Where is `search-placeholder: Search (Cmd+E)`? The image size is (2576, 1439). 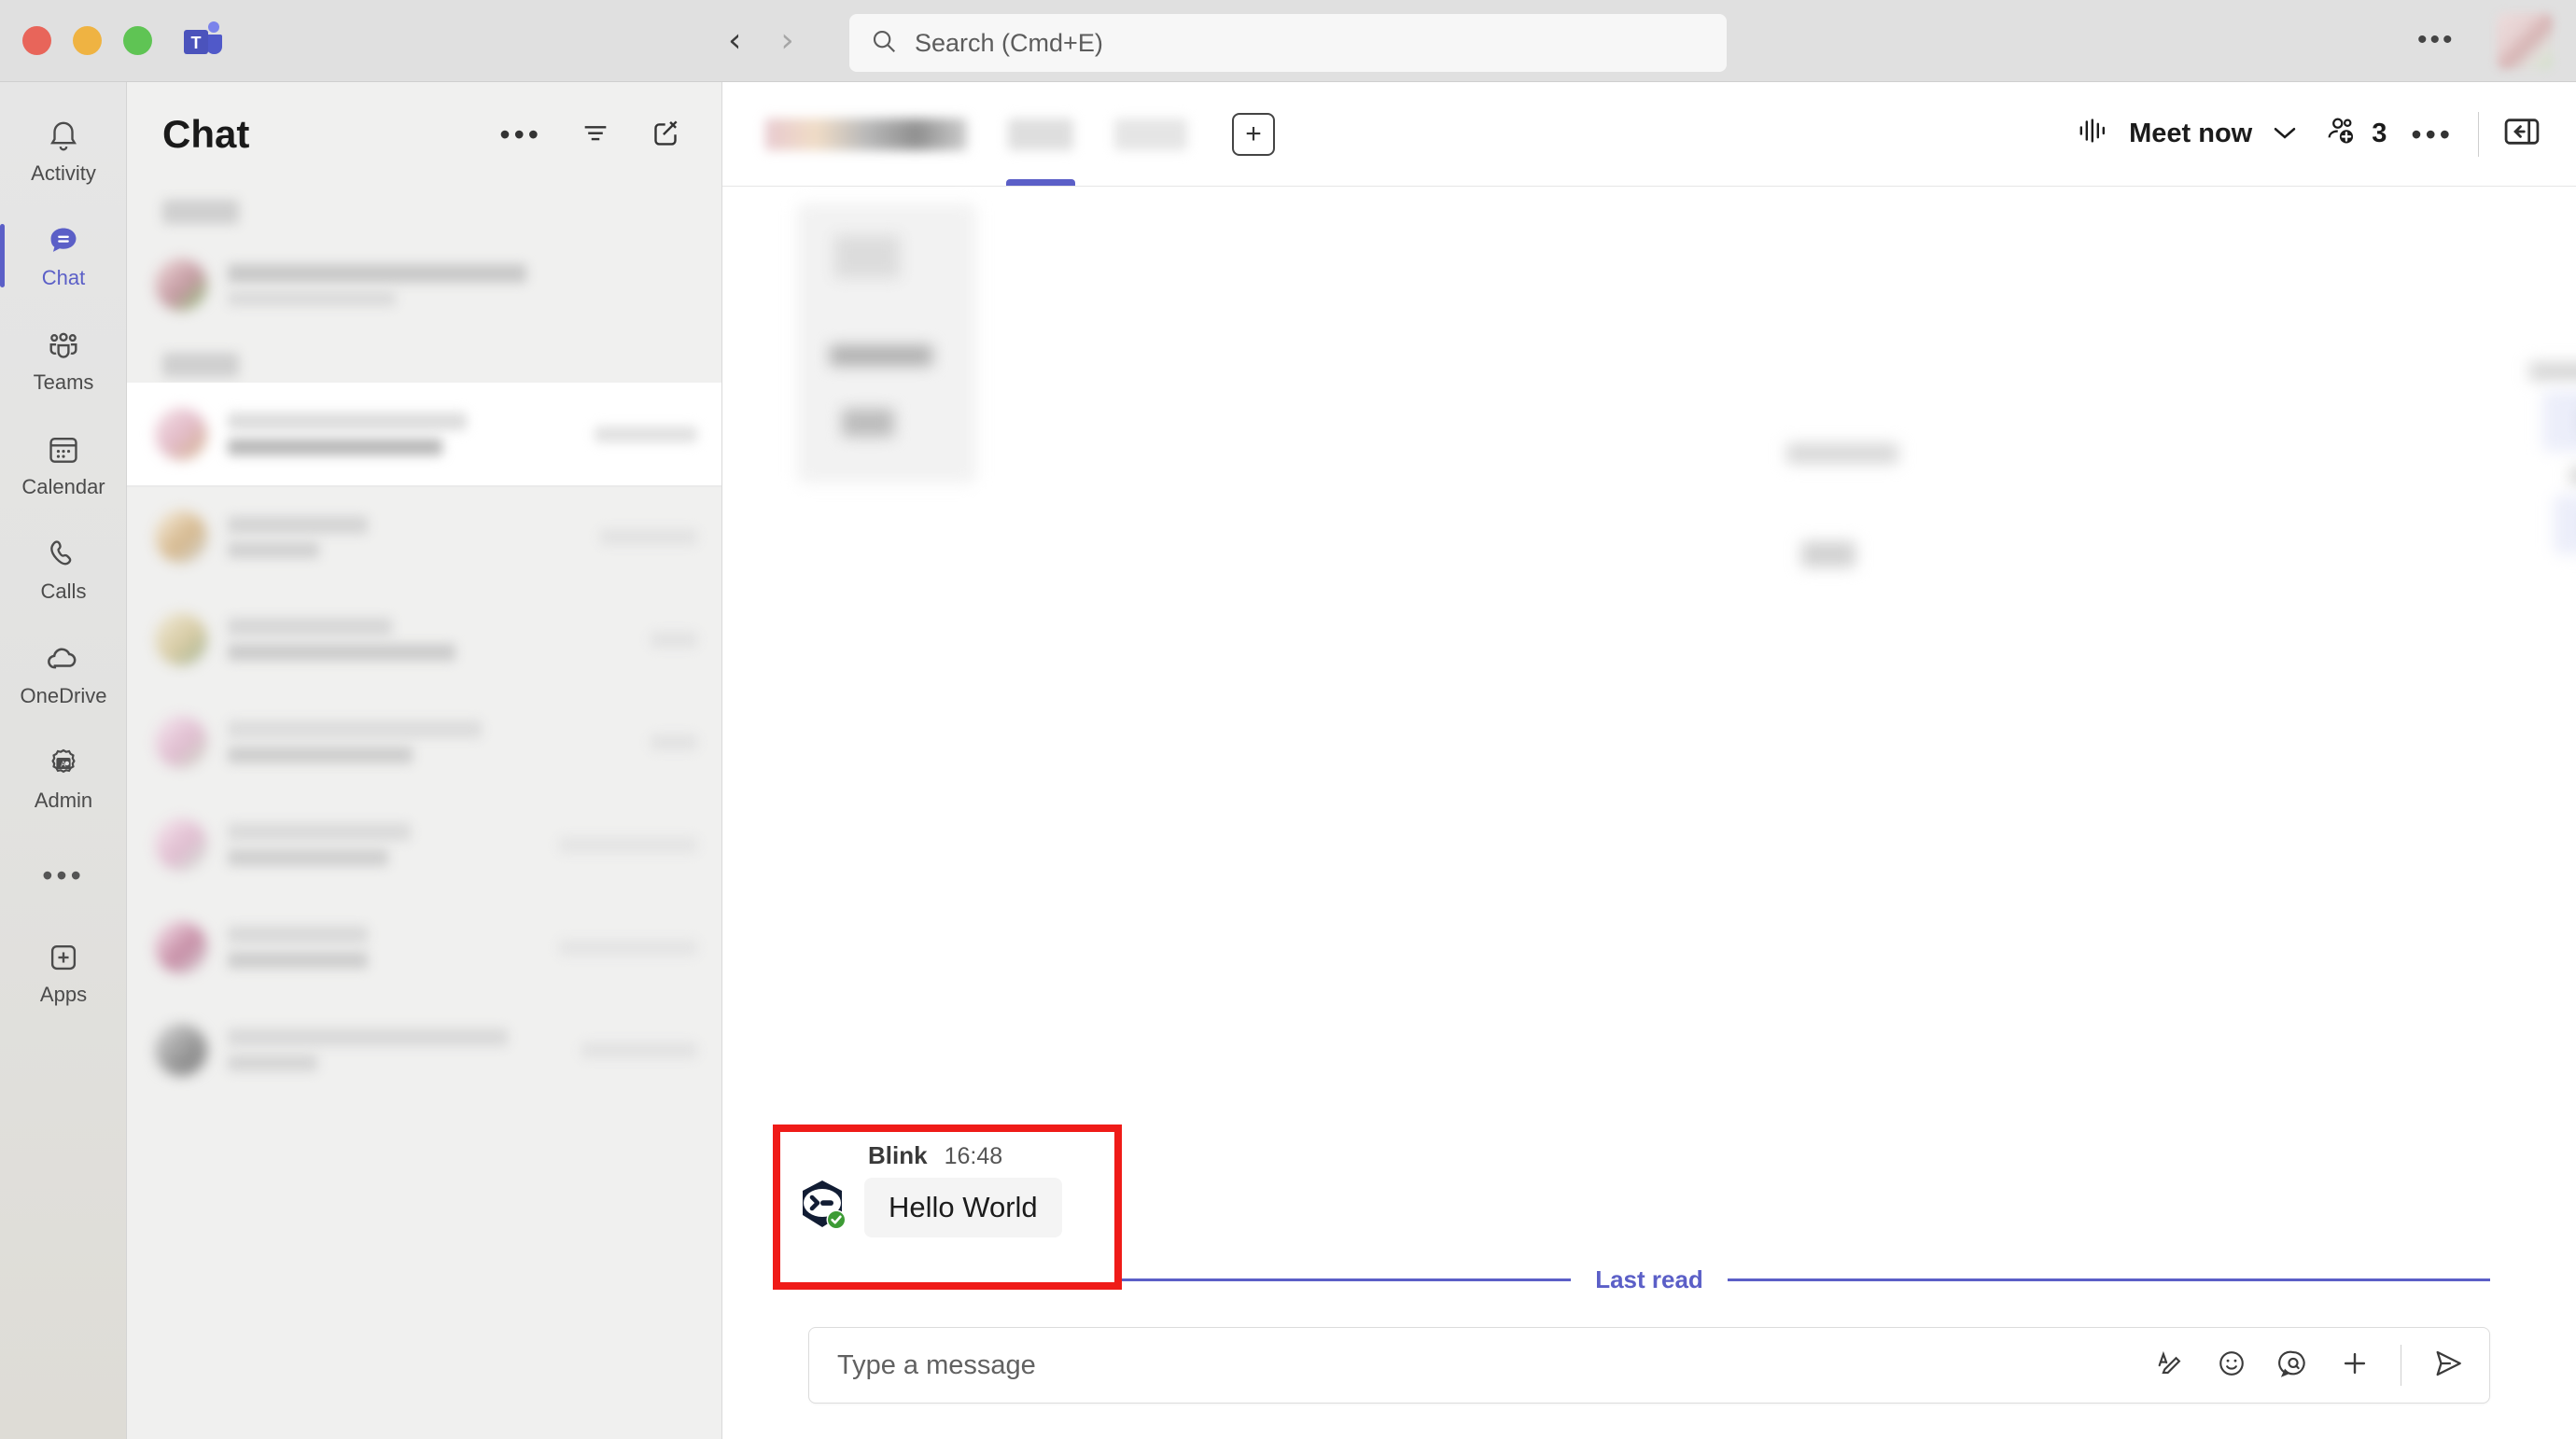
search-placeholder: Search (Cmd+E) is located at coordinates (1009, 42).